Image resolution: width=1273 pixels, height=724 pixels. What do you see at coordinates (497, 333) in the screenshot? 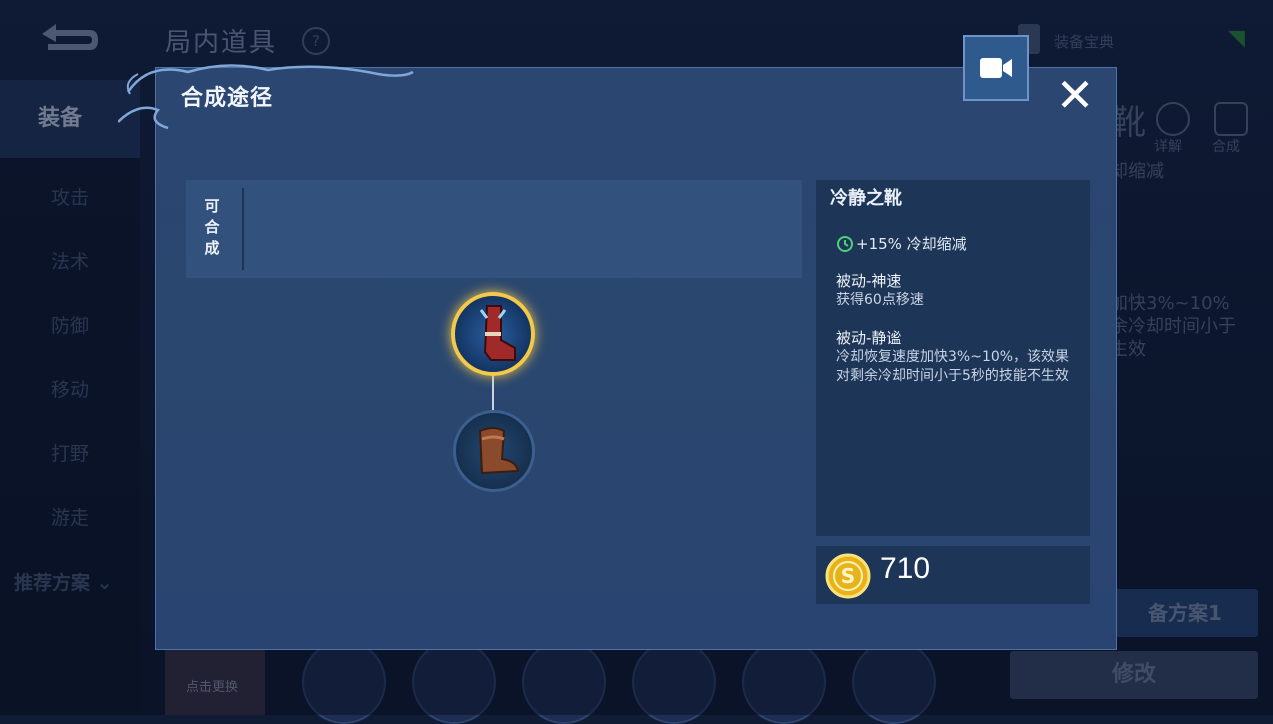
I see `red-boot-icon` at bounding box center [497, 333].